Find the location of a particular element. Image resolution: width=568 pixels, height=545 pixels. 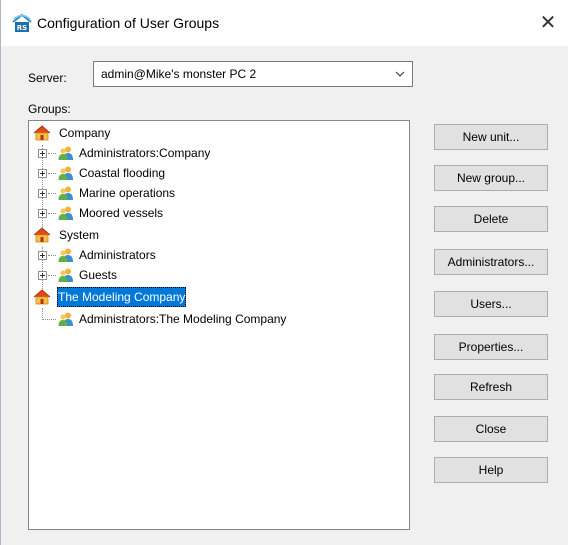

close-icon: ✕ is located at coordinates (548, 22).